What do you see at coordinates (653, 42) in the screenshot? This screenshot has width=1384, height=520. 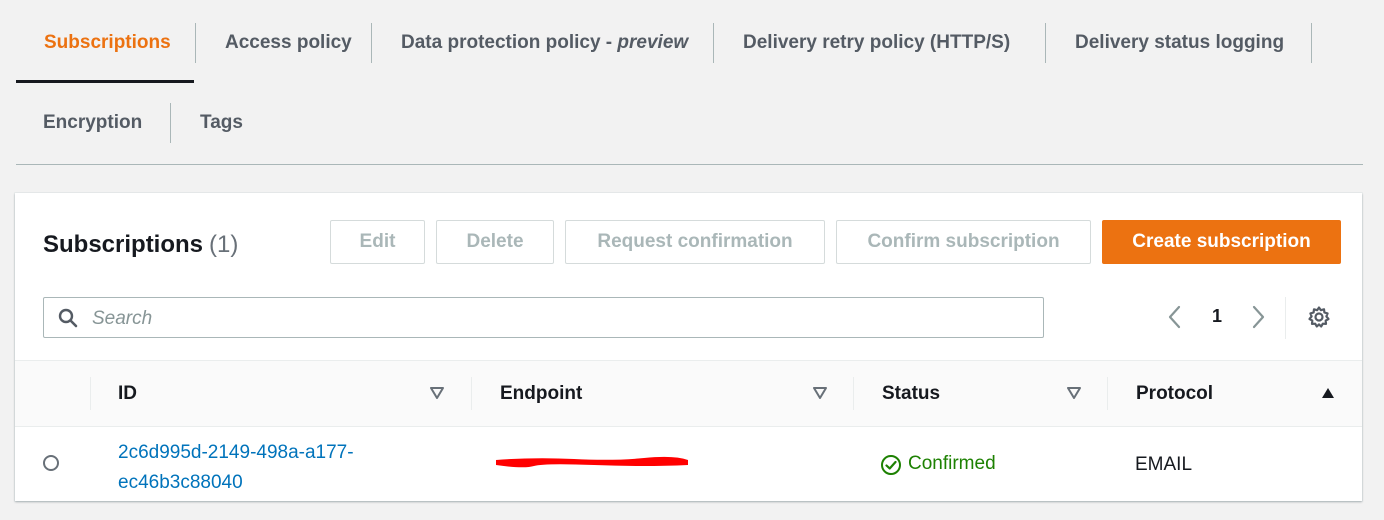 I see `tab-preview-label: preview` at bounding box center [653, 42].